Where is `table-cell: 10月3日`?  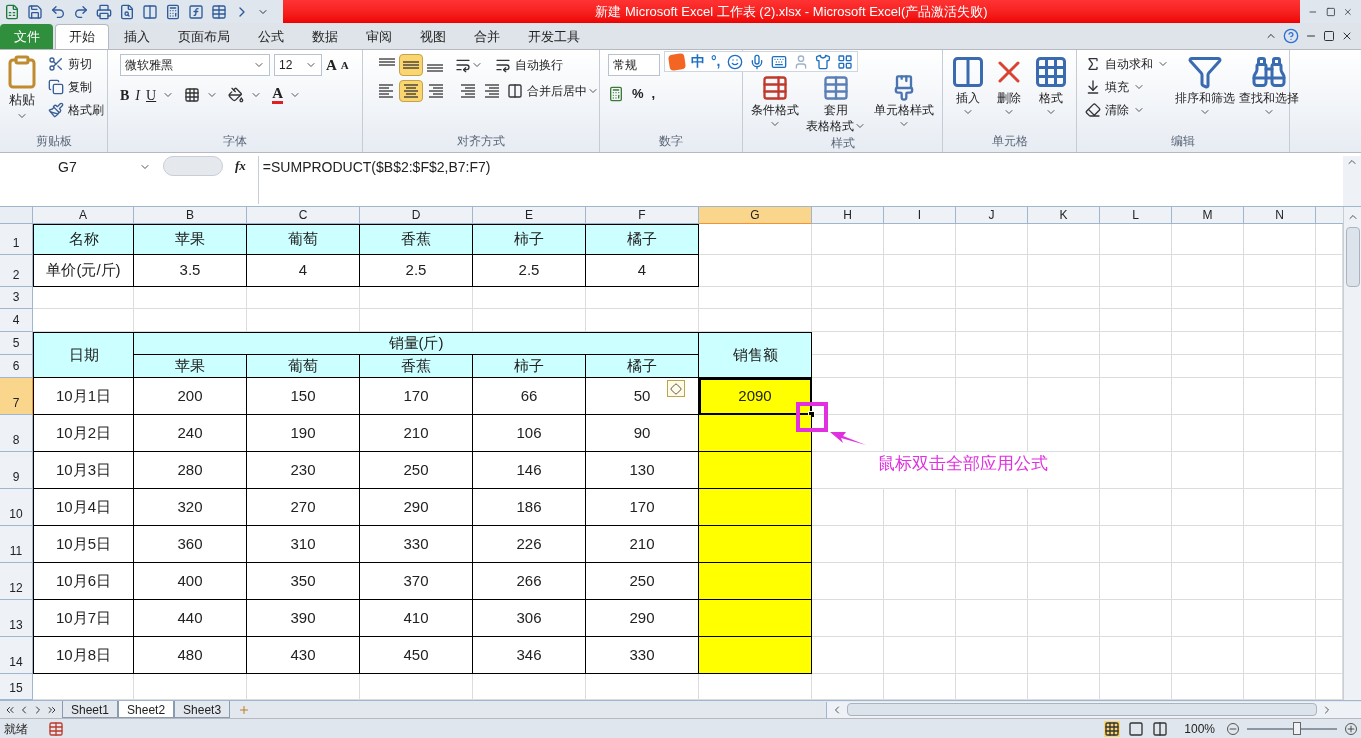
table-cell: 10月3日 is located at coordinates (83, 470).